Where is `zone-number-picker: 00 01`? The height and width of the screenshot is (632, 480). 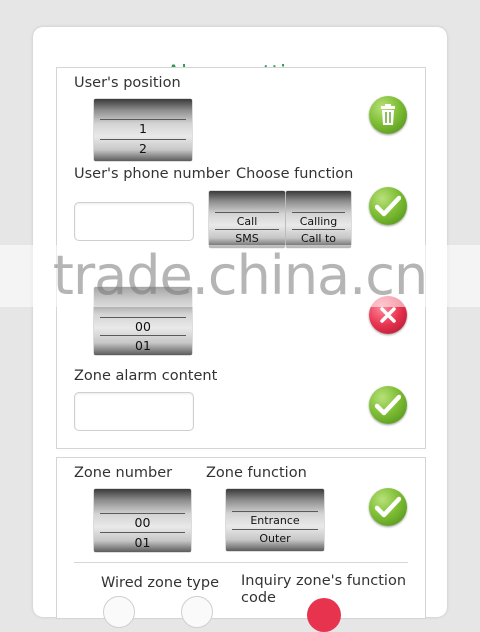
zone-number-picker: 00 01 is located at coordinates (142, 520).